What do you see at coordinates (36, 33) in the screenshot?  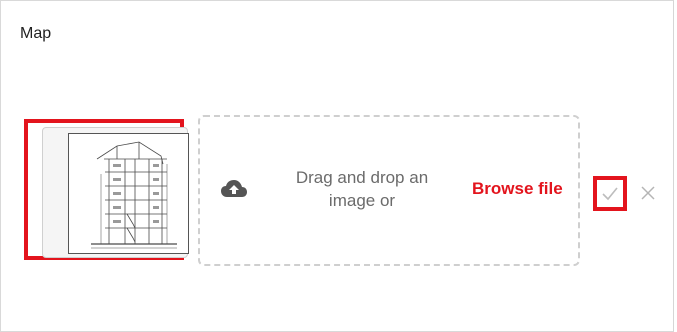 I see `field-label: Map` at bounding box center [36, 33].